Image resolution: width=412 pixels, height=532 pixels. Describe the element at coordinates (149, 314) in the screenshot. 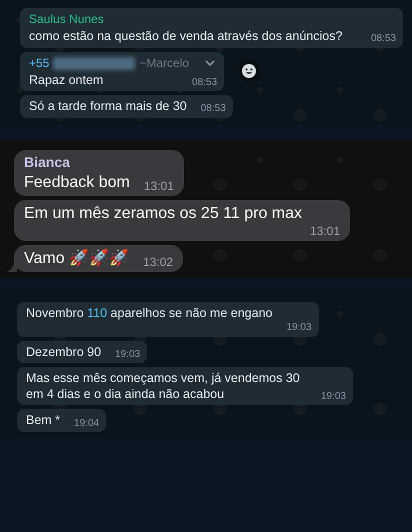

I see `message-text: Novembro 110 aparelhos se não me engano` at that location.